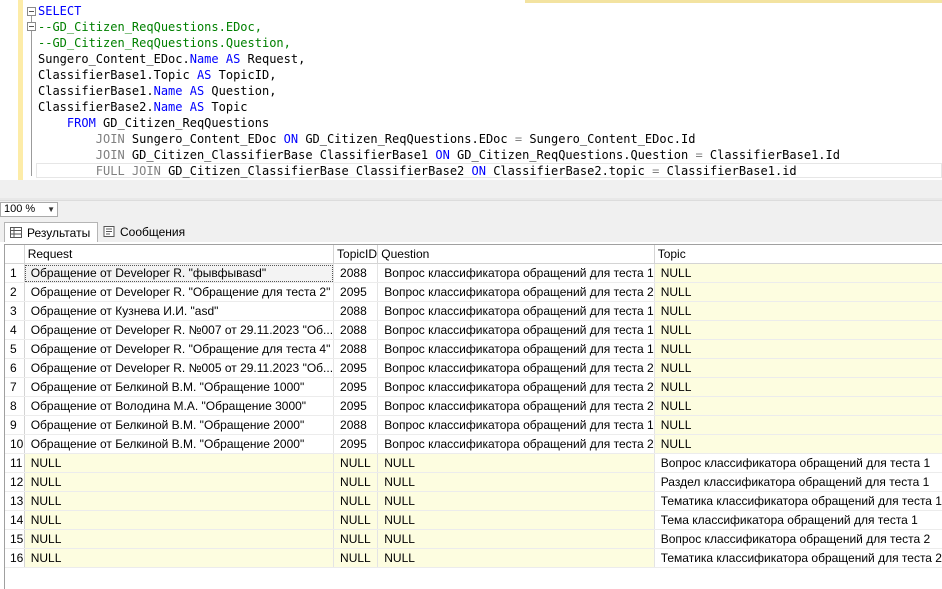 This screenshot has height=589, width=942. Describe the element at coordinates (15, 330) in the screenshot. I see `row-number: 4` at that location.